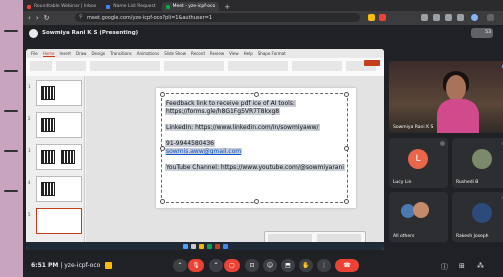 The image size is (503, 277). Describe the element at coordinates (190, 143) in the screenshot. I see `slide-text-line: 91-9944580436` at that location.